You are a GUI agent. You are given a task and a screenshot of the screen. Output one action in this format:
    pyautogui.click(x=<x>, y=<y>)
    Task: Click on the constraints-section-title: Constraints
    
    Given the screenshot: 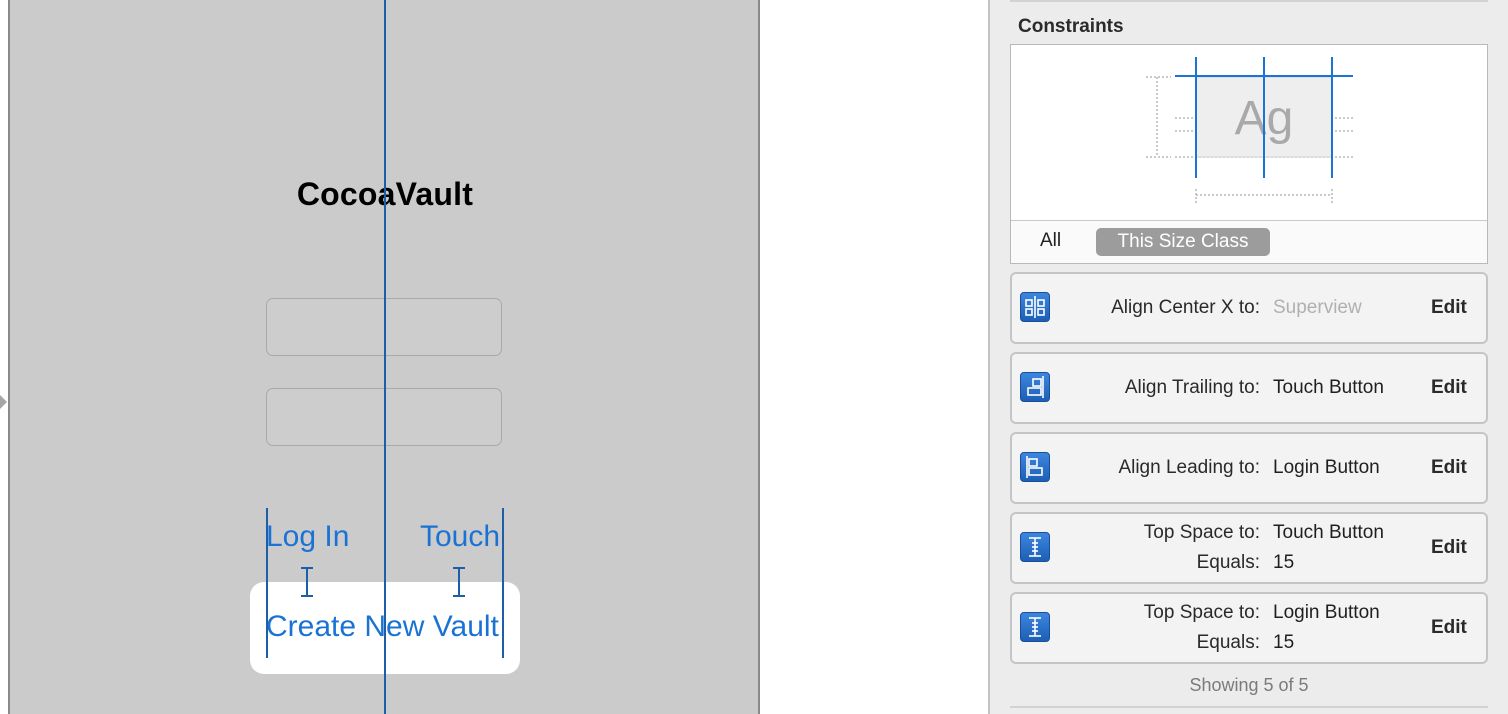 What is the action you would take?
    pyautogui.click(x=1071, y=26)
    